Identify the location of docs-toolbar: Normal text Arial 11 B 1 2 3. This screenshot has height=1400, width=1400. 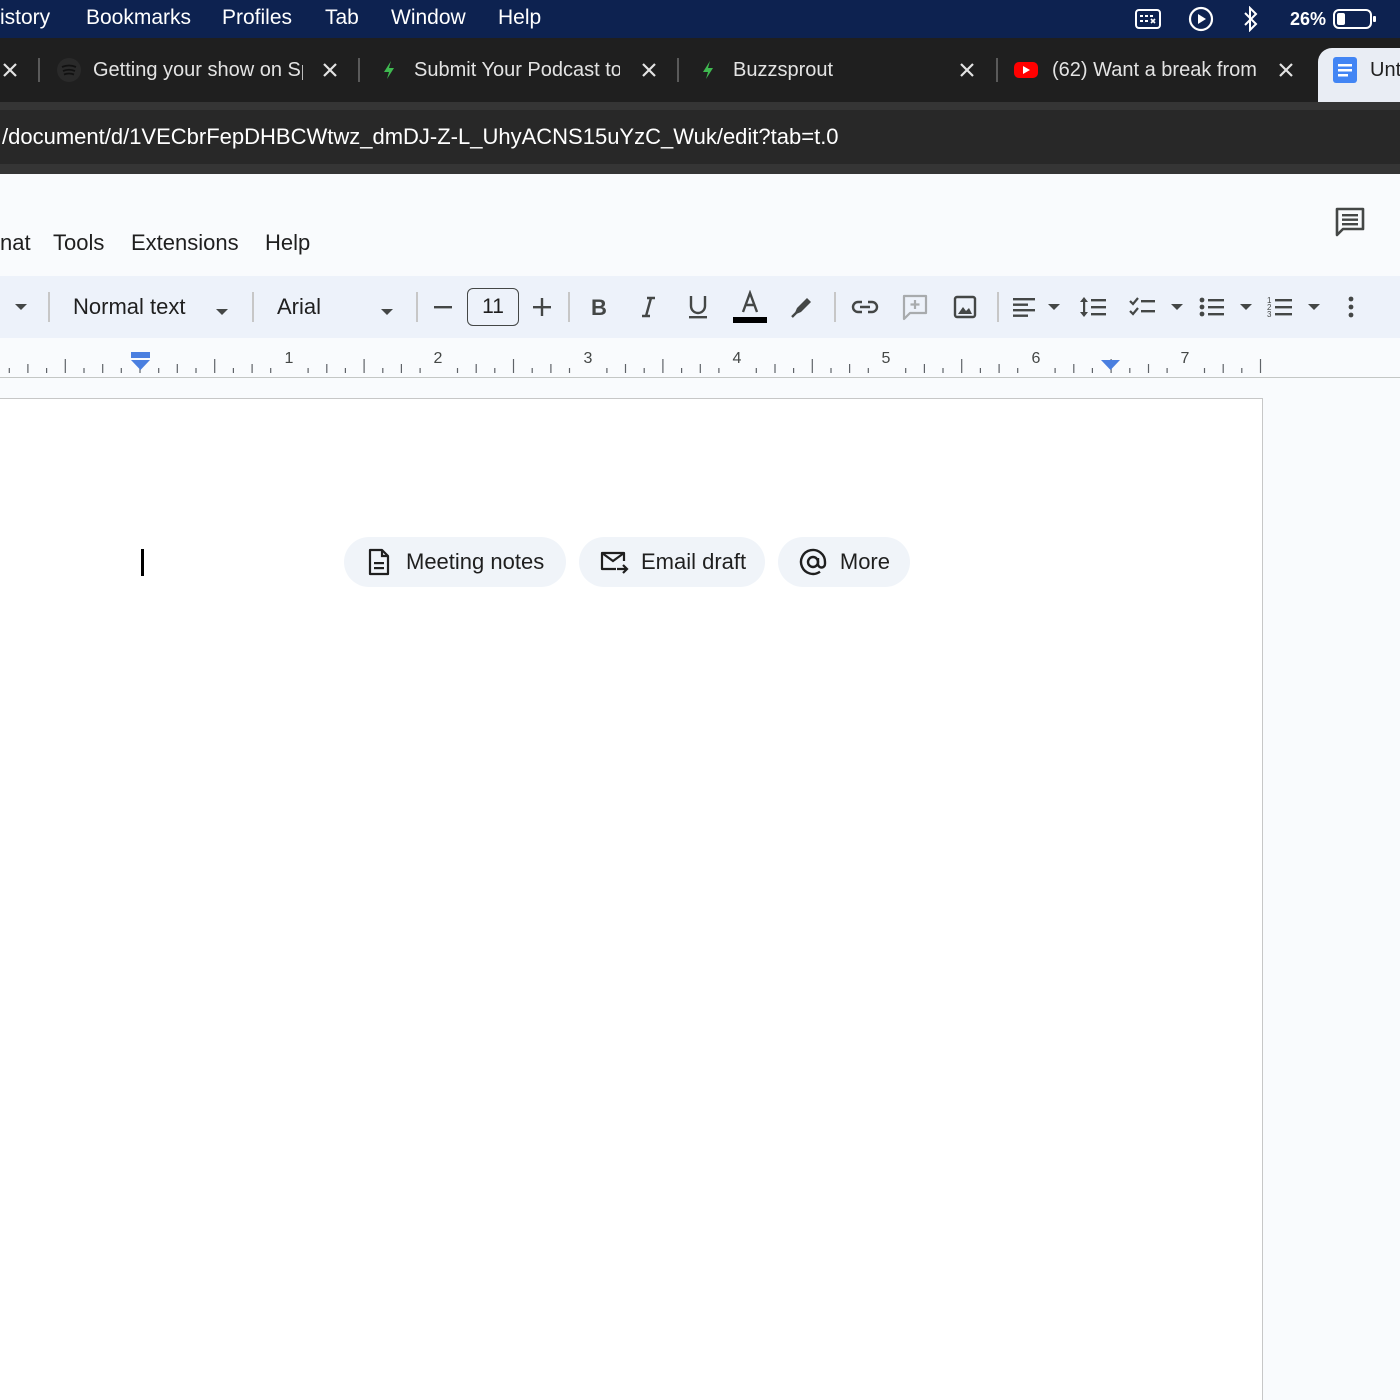
(700, 307).